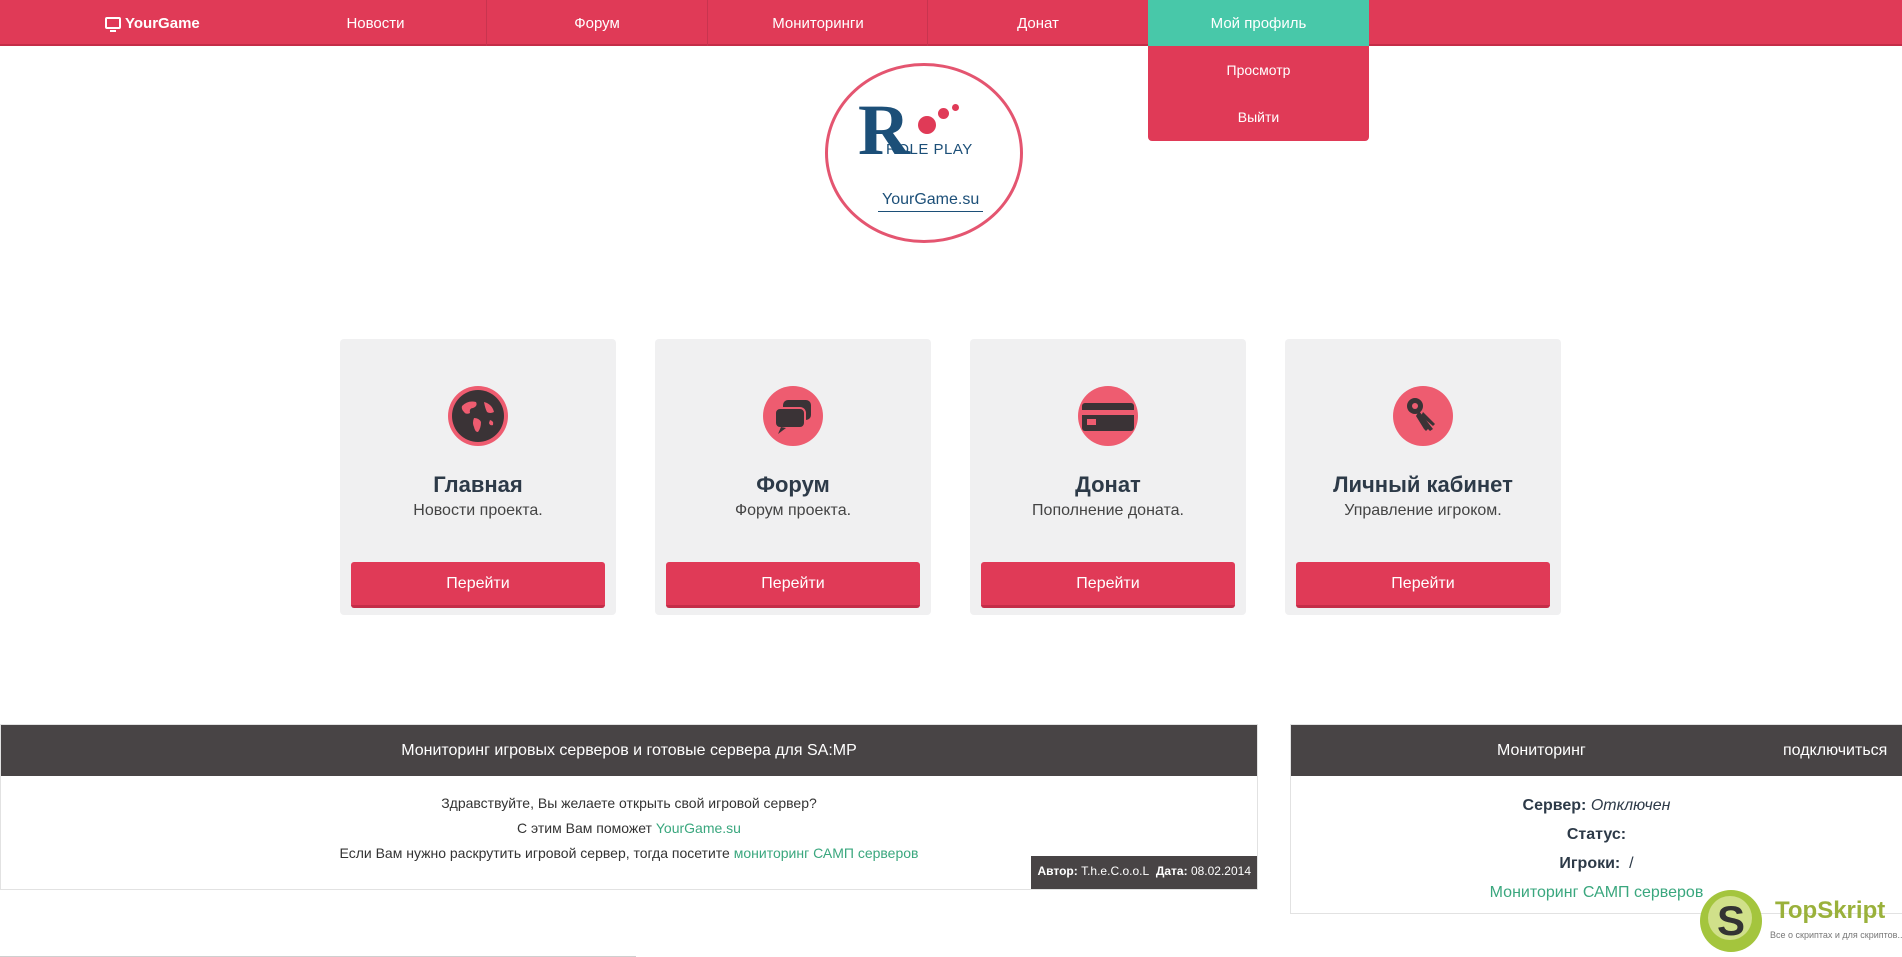  What do you see at coordinates (1108, 416) in the screenshot?
I see `credit-card-icon` at bounding box center [1108, 416].